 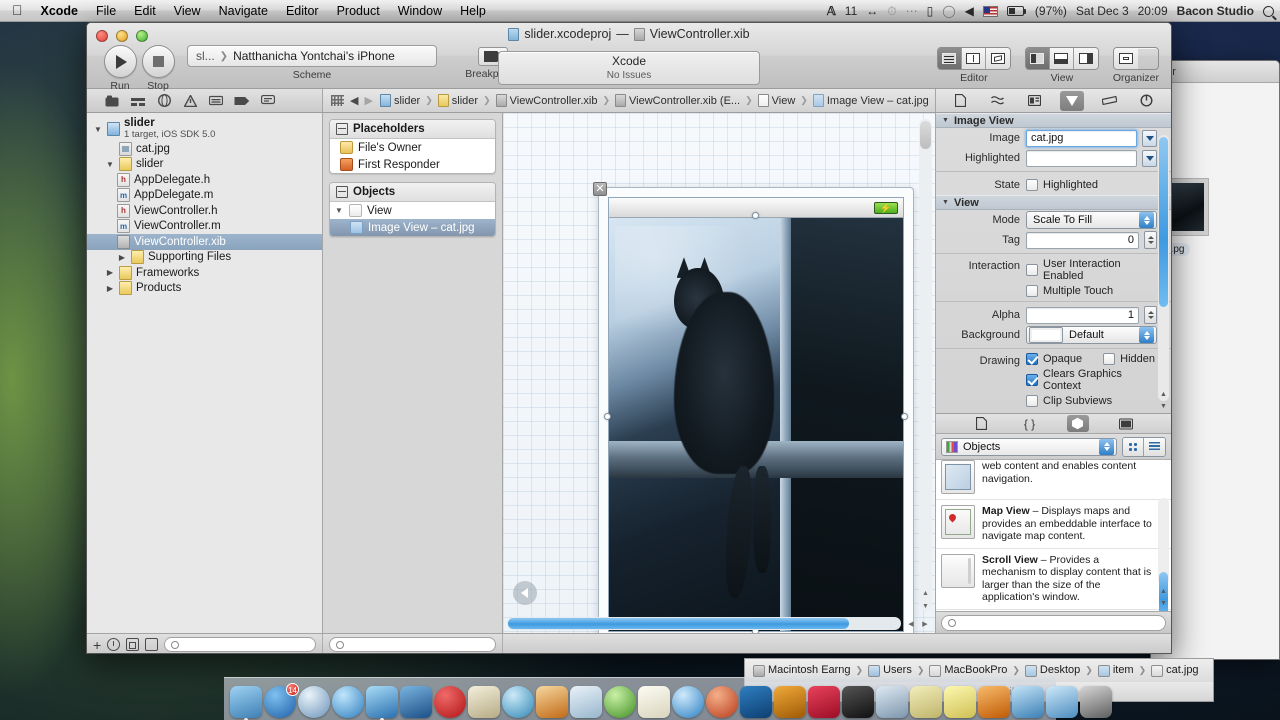 What do you see at coordinates (158, 68) in the screenshot?
I see `stop-button: Stop` at bounding box center [158, 68].